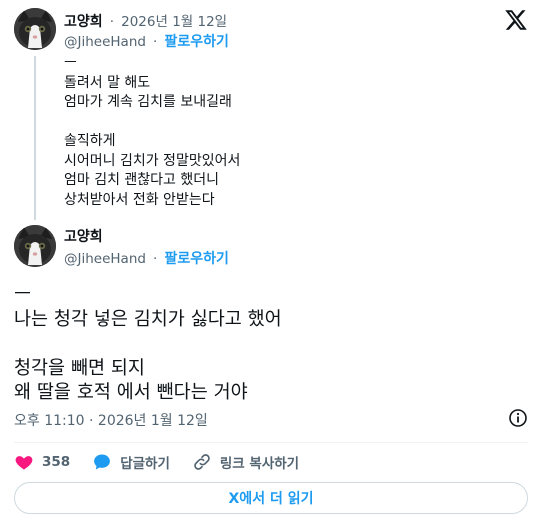 This screenshot has height=521, width=542. I want to click on action-bar: 358 답글하기 링크 복사하기, so click(167, 462).